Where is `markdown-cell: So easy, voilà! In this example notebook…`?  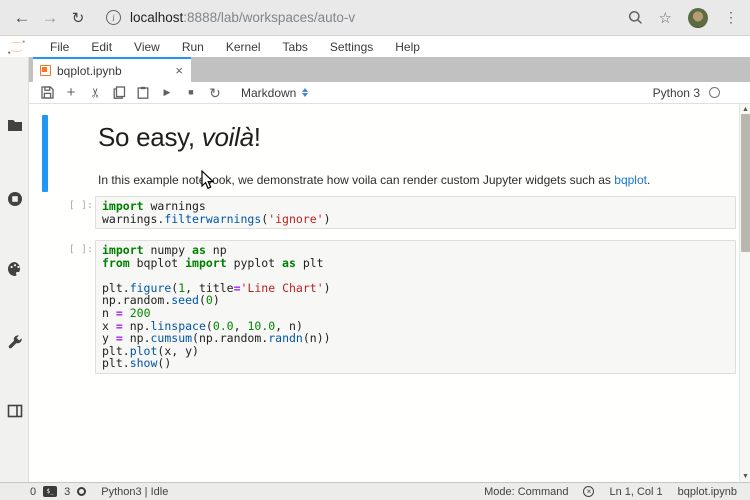 markdown-cell: So easy, voilà! In this example notebook… is located at coordinates (409, 154).